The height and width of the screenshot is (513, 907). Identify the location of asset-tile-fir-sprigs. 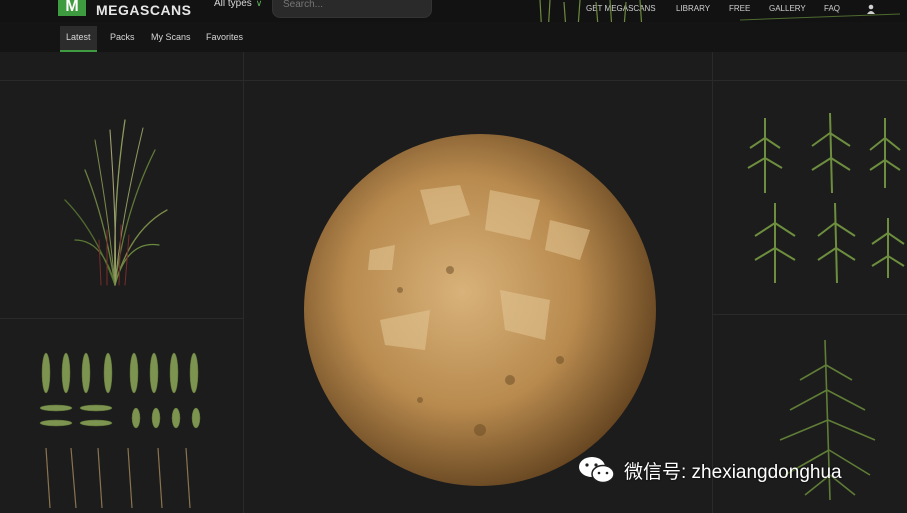
(823, 198).